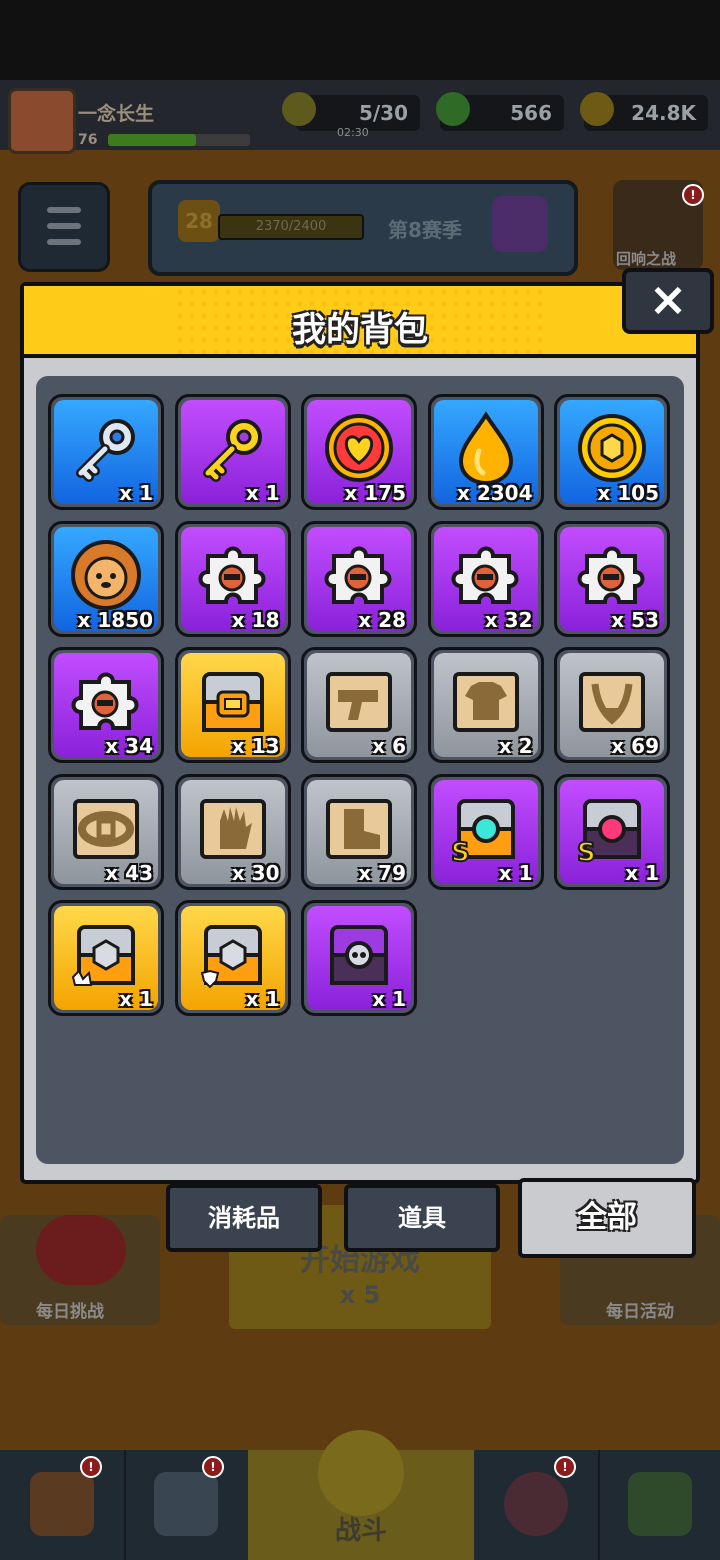 The width and height of the screenshot is (720, 1560). I want to click on nav-dna, so click(659, 1505).